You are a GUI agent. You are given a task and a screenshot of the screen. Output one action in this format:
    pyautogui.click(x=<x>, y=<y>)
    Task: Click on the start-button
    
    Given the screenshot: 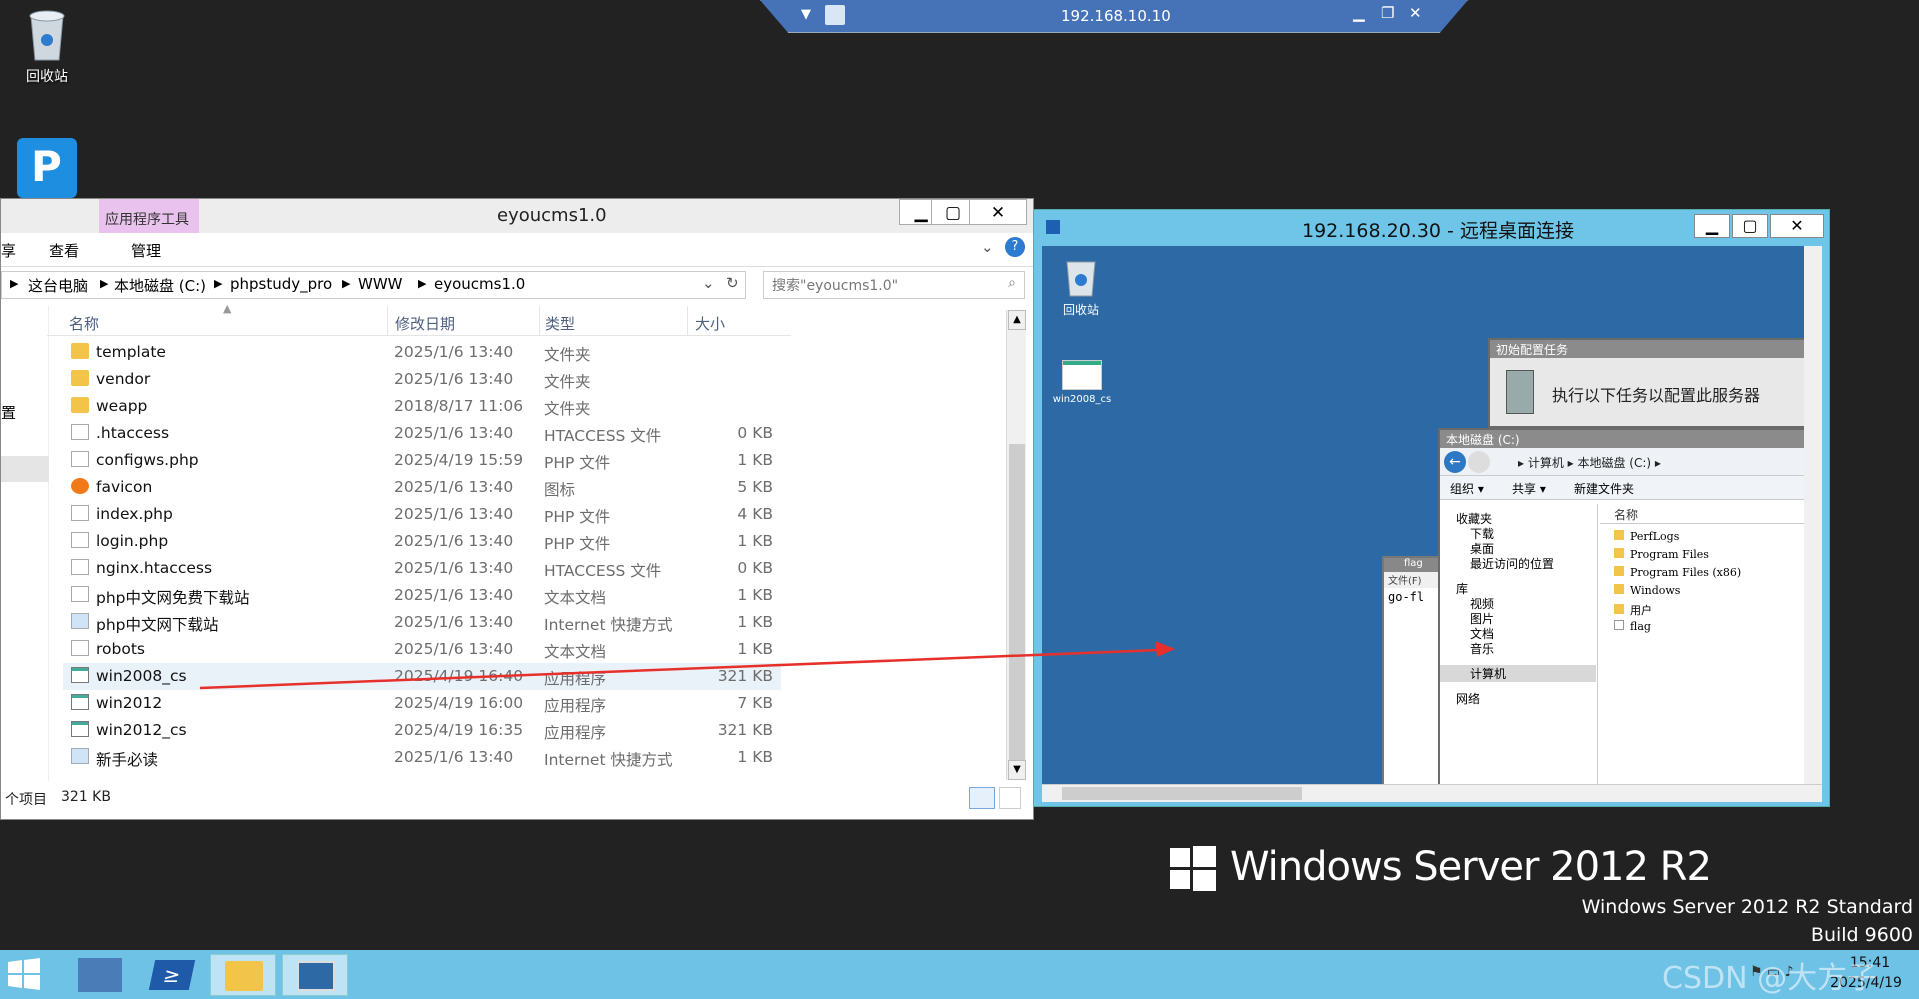 What is the action you would take?
    pyautogui.click(x=30, y=975)
    